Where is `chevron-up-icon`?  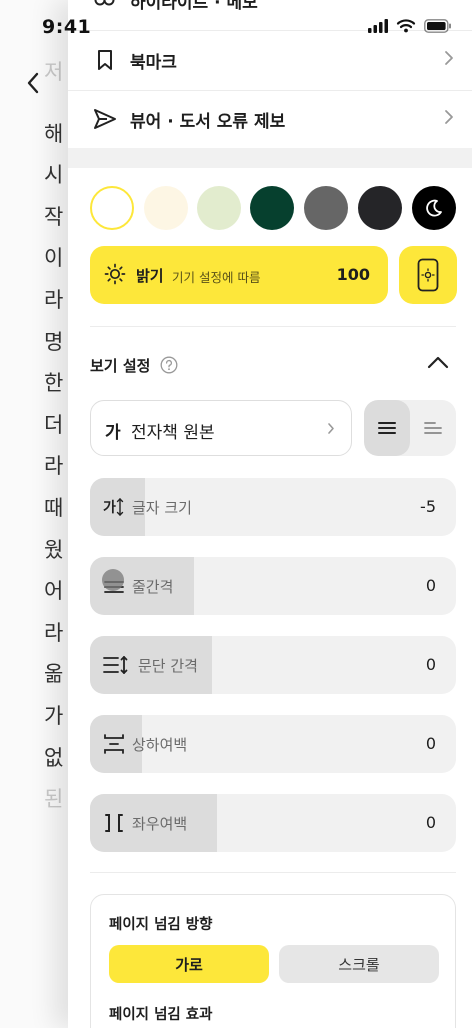
chevron-up-icon is located at coordinates (438, 362).